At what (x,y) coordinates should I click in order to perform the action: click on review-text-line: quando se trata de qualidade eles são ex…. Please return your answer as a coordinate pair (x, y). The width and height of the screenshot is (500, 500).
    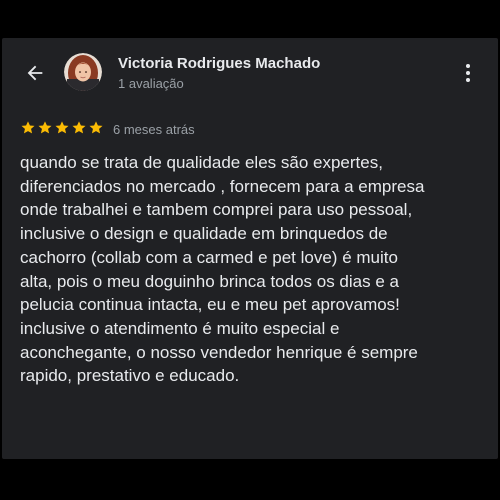
    Looking at the image, I should click on (201, 162).